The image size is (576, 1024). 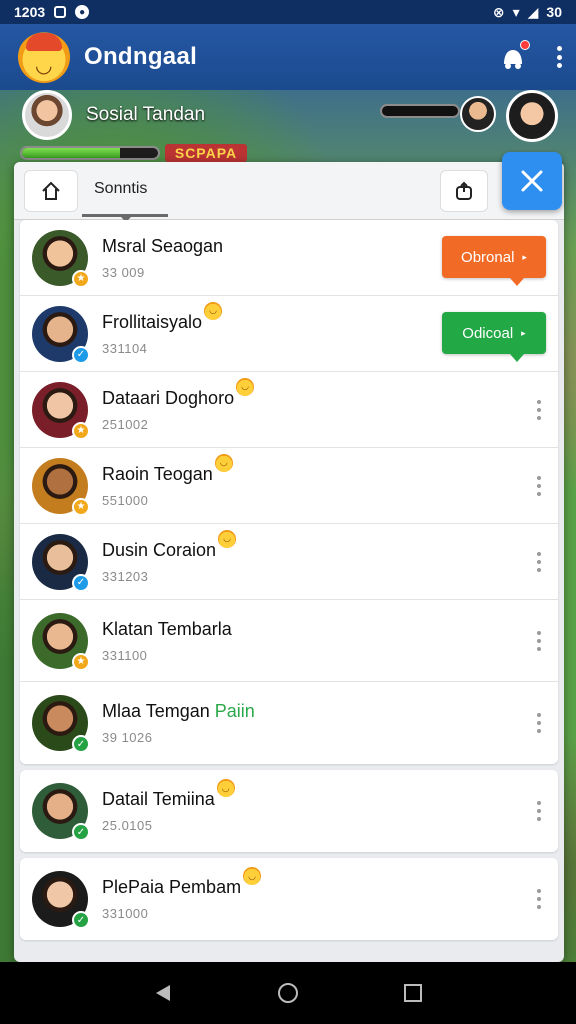 I want to click on friend-name: PlePaia Pembam ◡, so click(x=182, y=882).